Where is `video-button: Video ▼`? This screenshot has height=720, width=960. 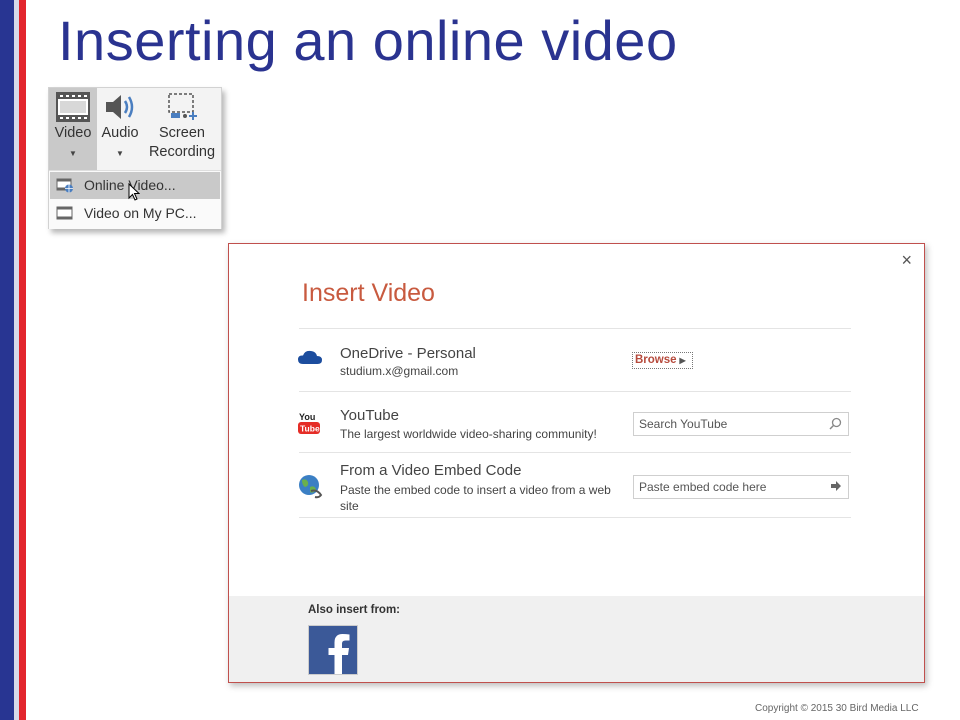
video-button: Video ▼ is located at coordinates (73, 129).